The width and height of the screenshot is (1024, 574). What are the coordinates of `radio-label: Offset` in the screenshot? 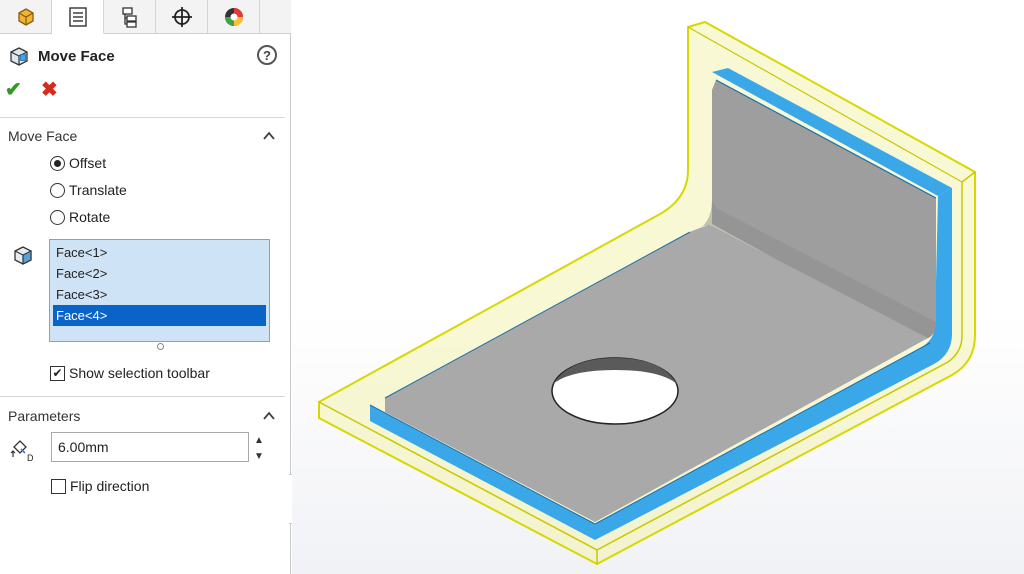 It's located at (88, 163).